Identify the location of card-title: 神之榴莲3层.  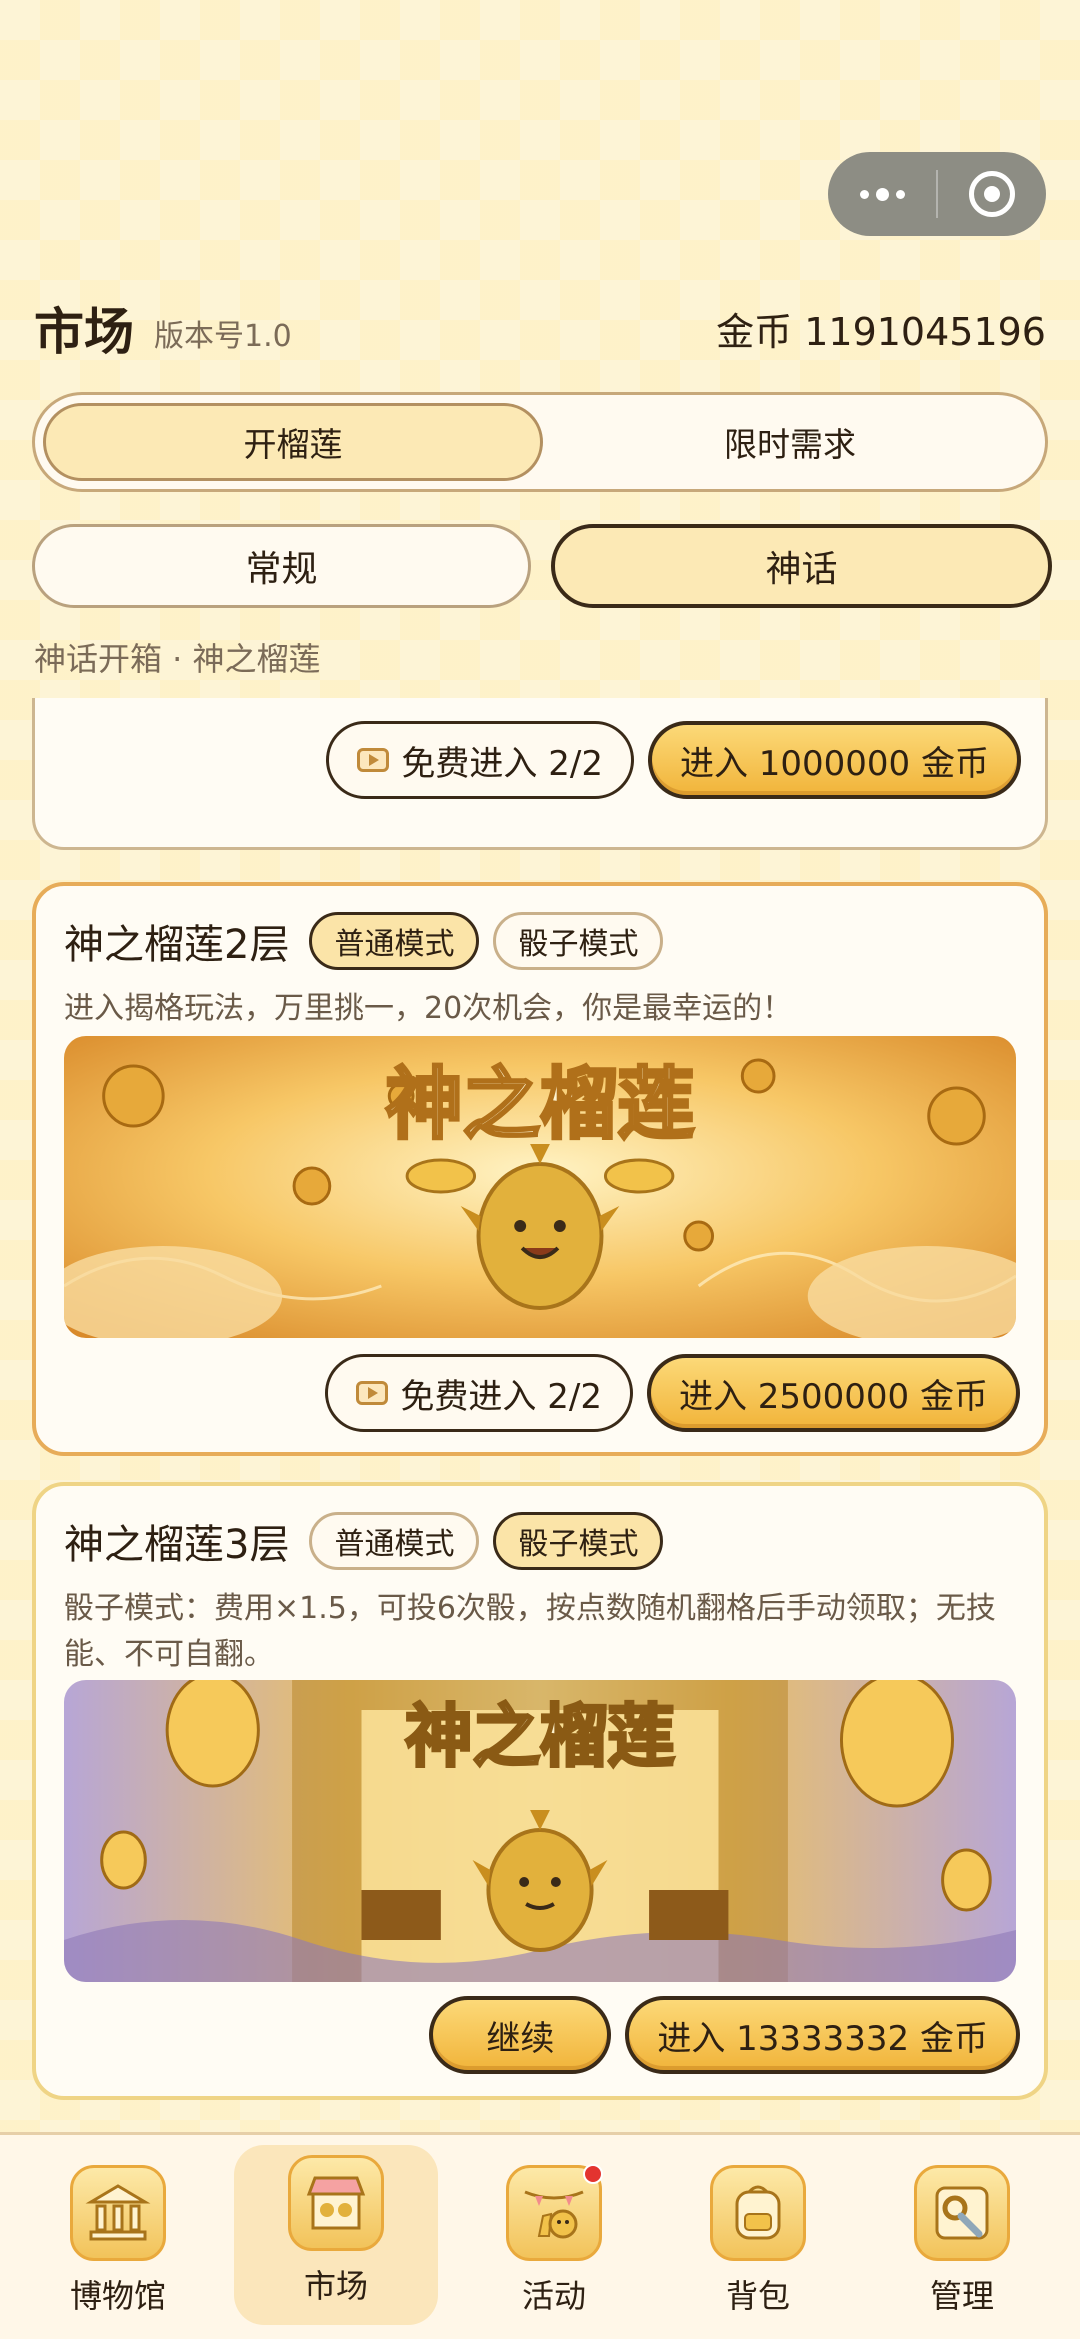
(177, 1545).